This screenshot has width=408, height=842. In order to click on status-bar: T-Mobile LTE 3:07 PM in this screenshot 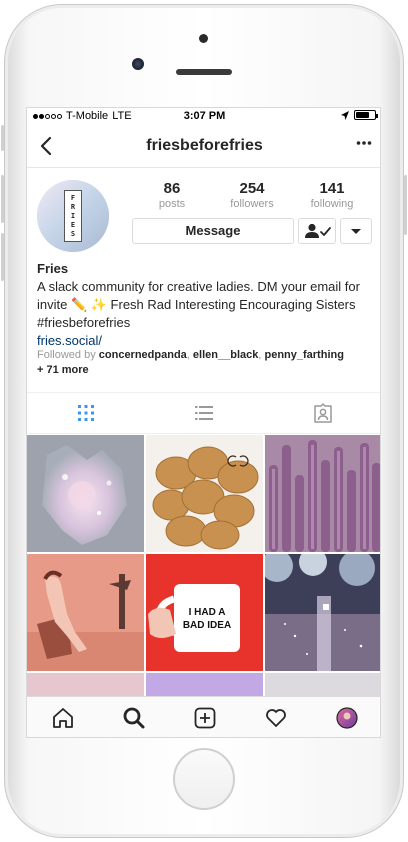, I will do `click(203, 116)`.